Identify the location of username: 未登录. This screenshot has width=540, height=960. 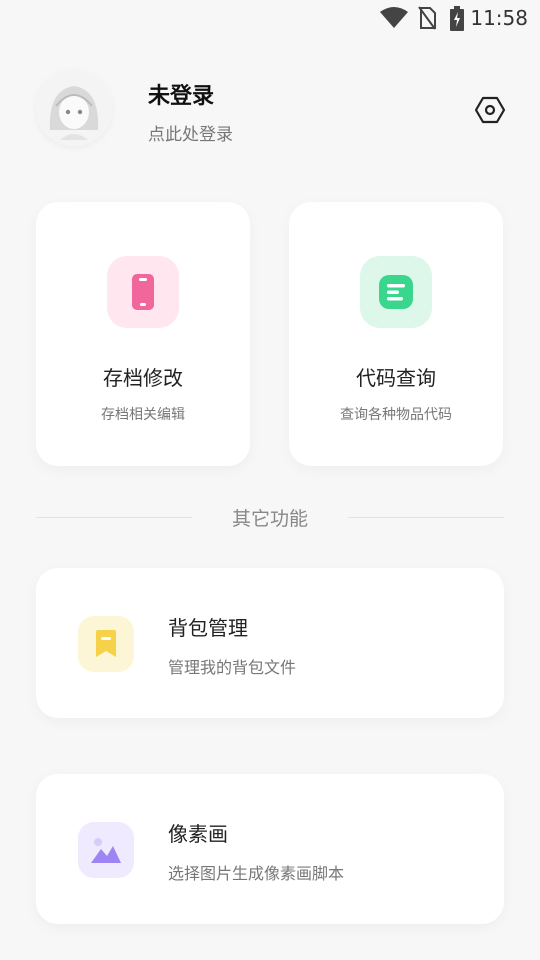
(181, 94).